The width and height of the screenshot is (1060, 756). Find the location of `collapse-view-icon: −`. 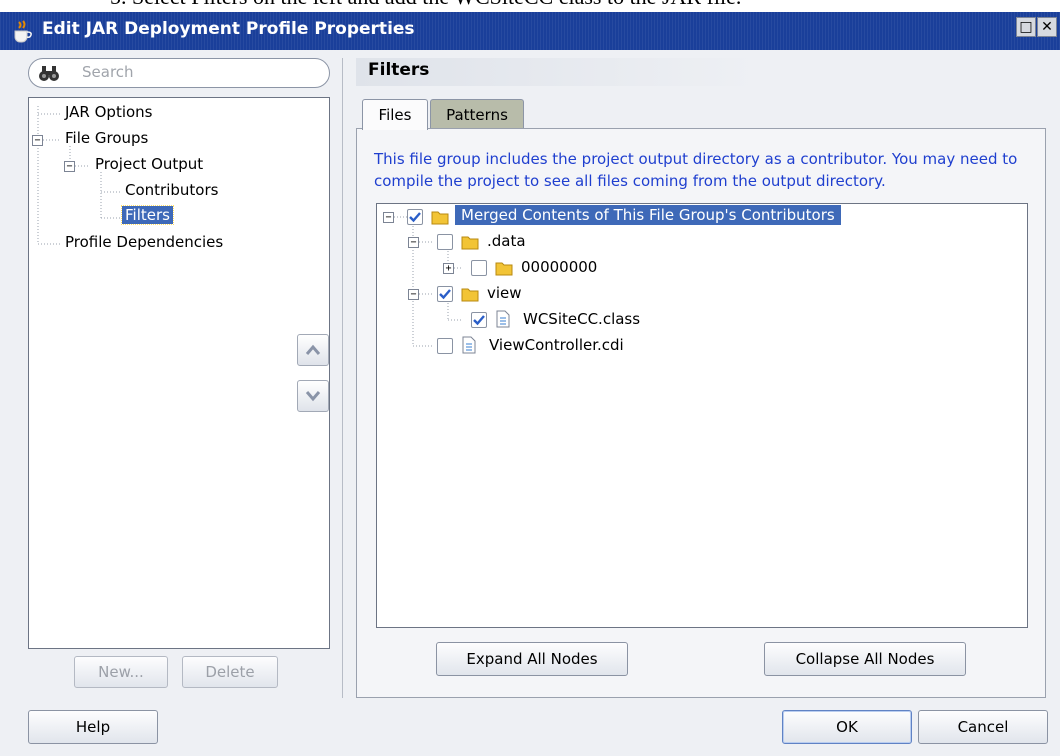

collapse-view-icon: − is located at coordinates (413, 294).